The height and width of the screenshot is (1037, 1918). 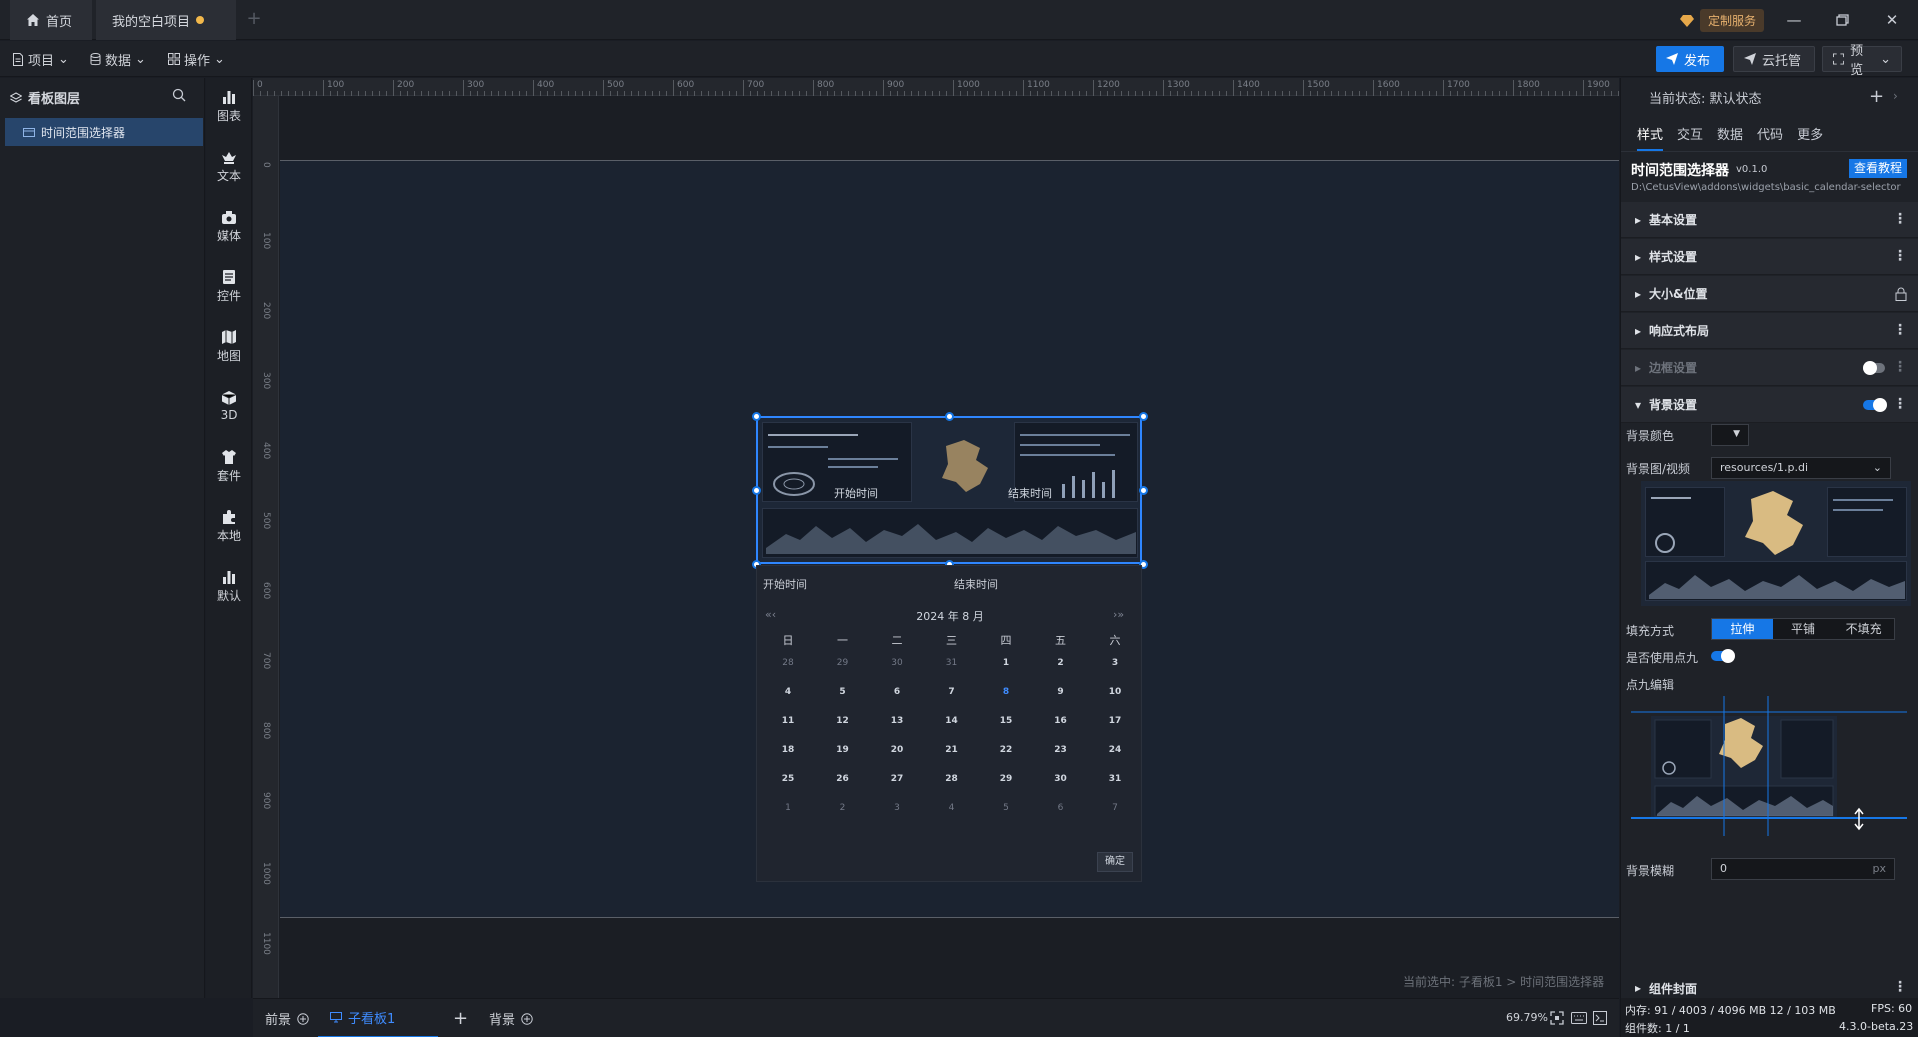 I want to click on calendar-day: 22, so click(x=1006, y=750).